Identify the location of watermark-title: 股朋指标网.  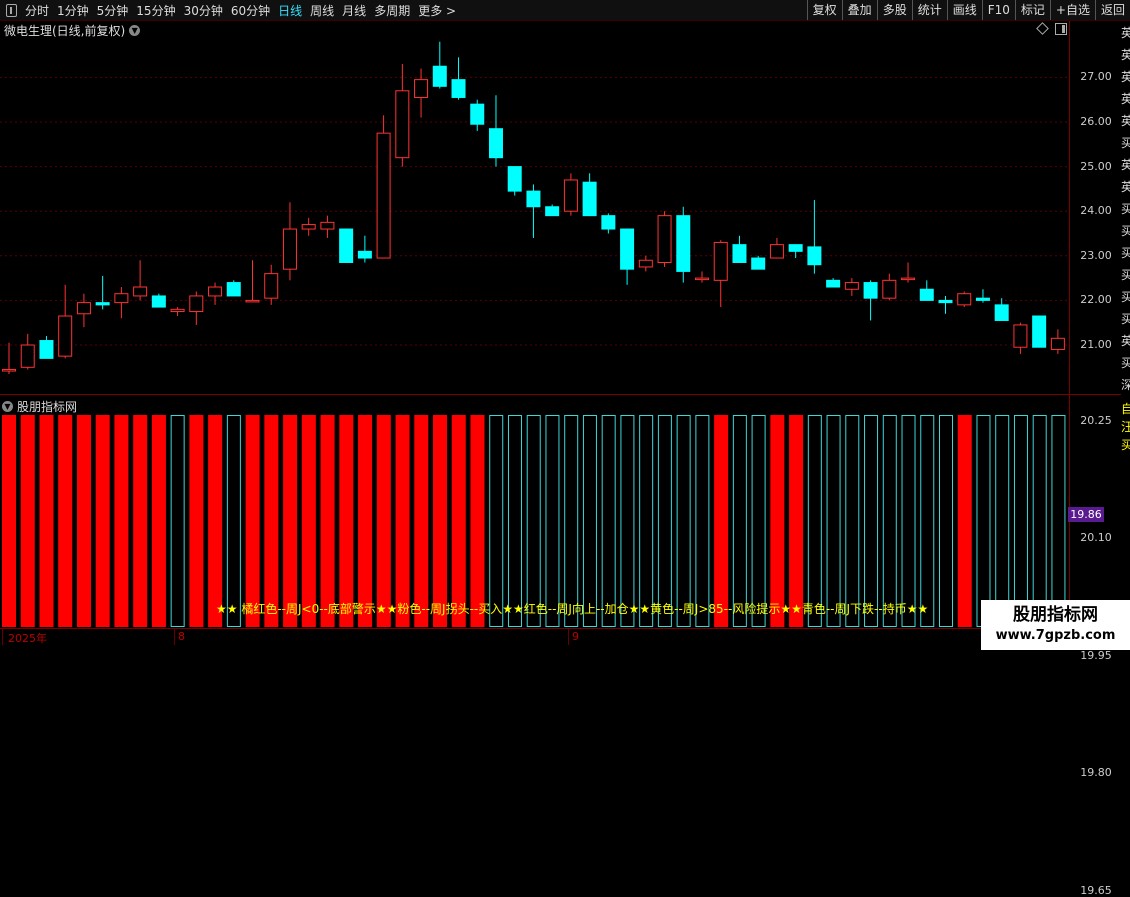
(1055, 615).